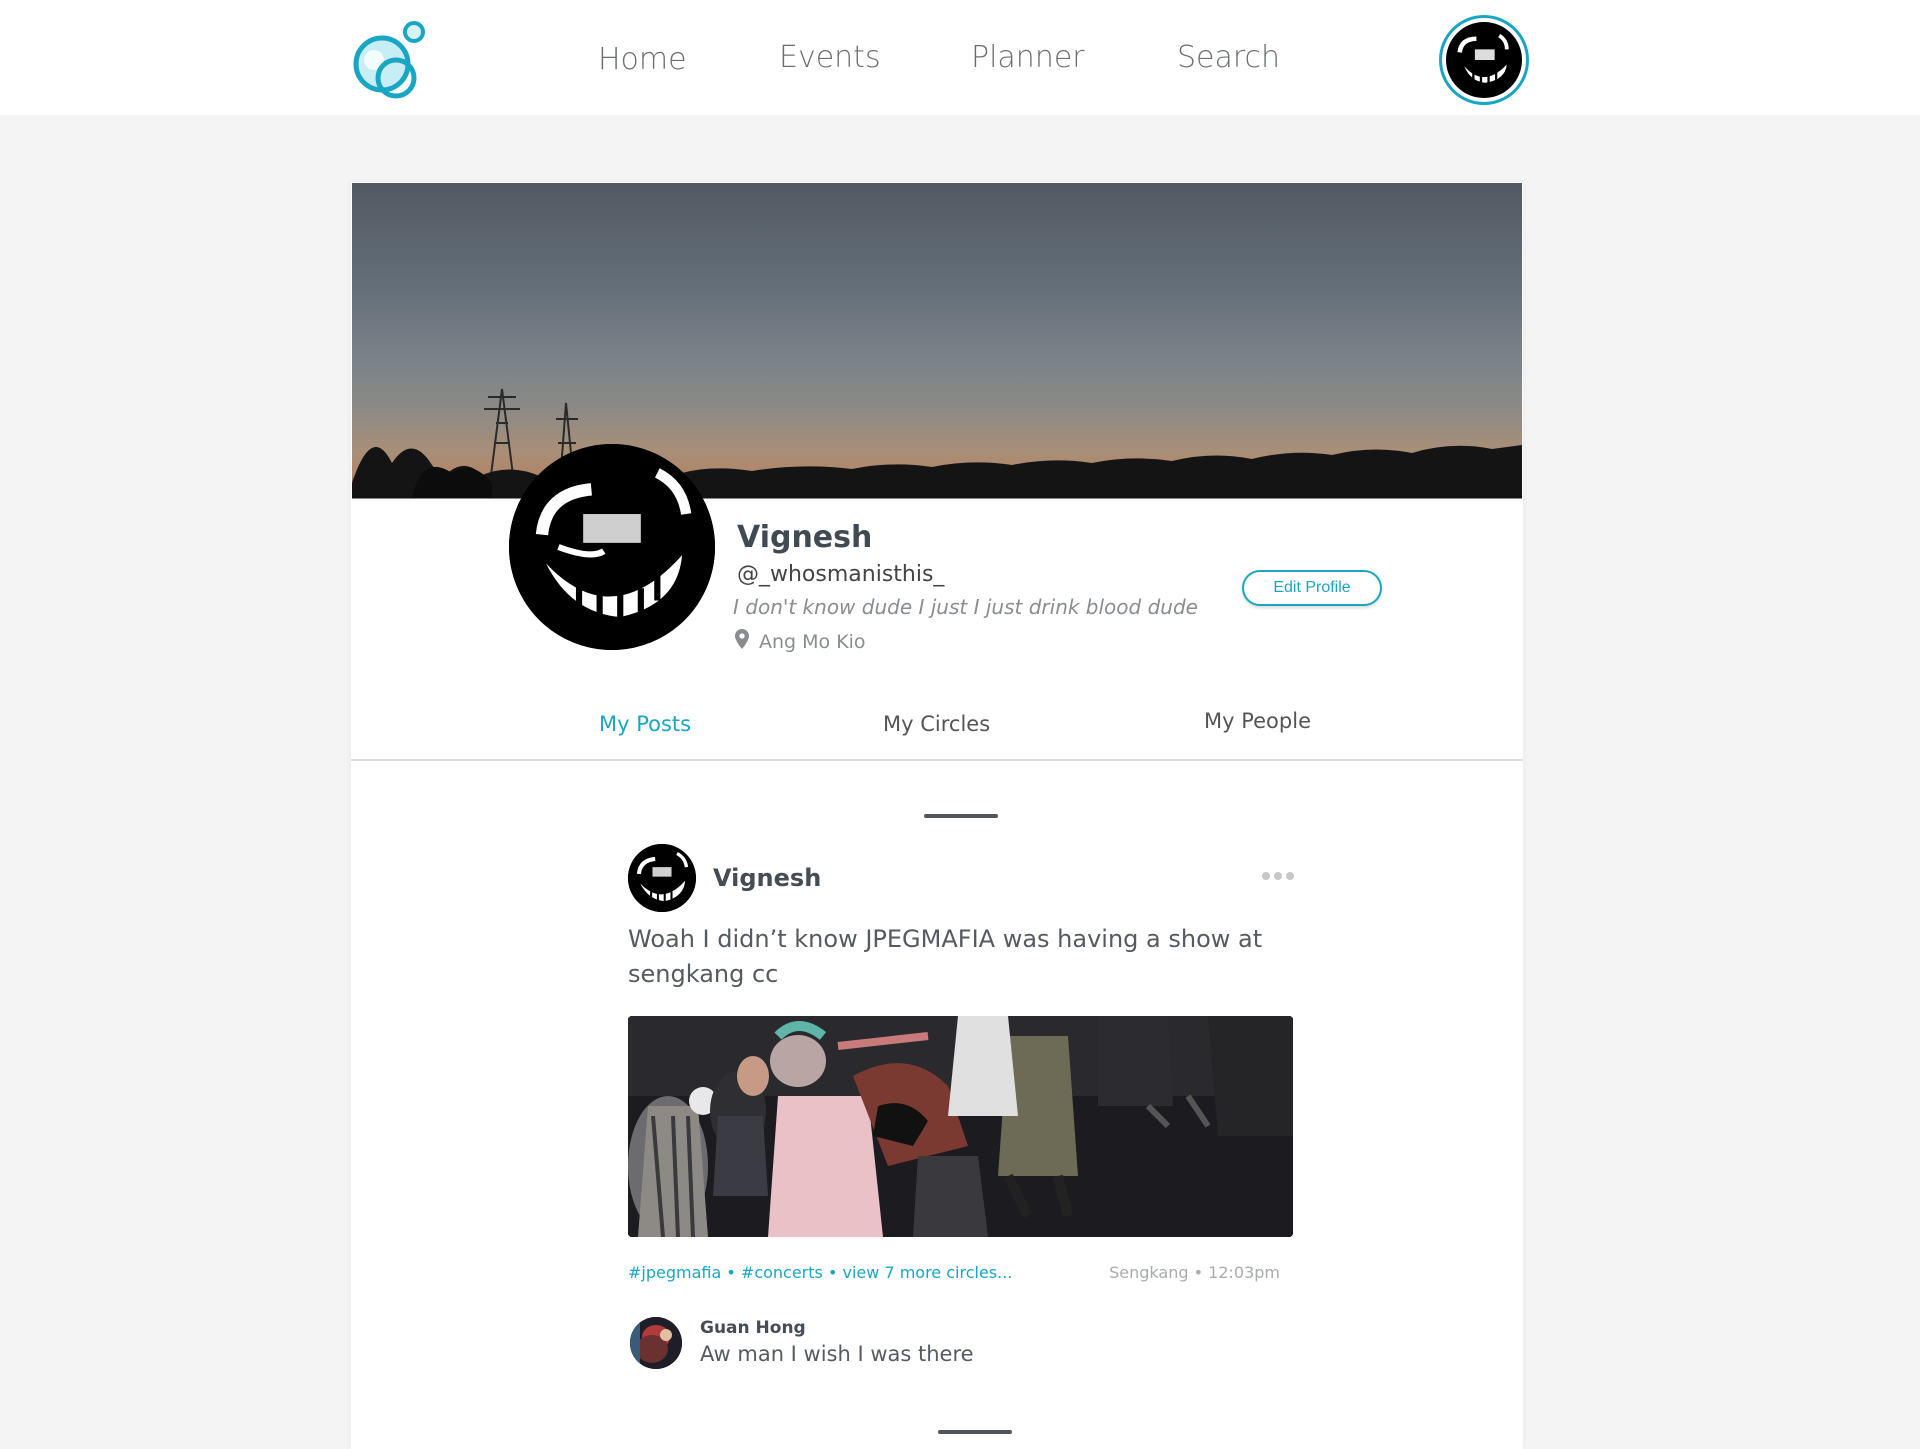 Image resolution: width=1920 pixels, height=1449 pixels. What do you see at coordinates (1228, 57) in the screenshot?
I see `nav-search: Search` at bounding box center [1228, 57].